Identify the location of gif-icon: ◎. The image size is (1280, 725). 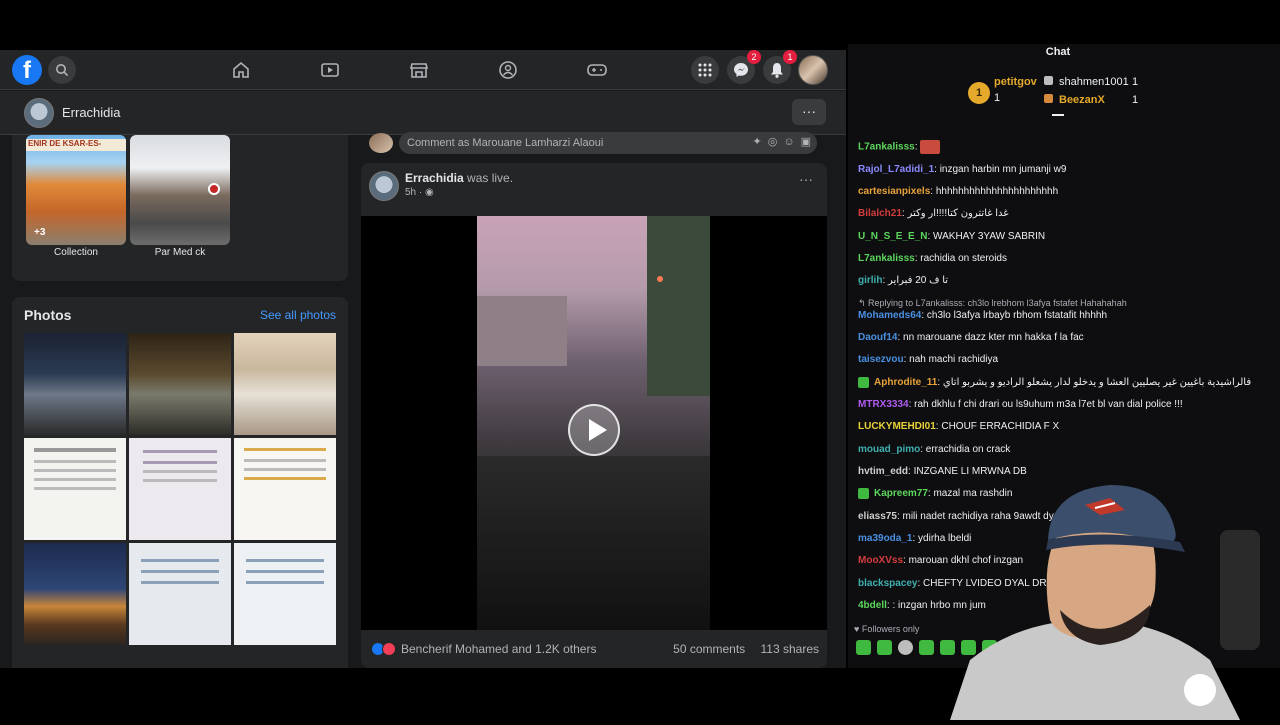
(776, 142).